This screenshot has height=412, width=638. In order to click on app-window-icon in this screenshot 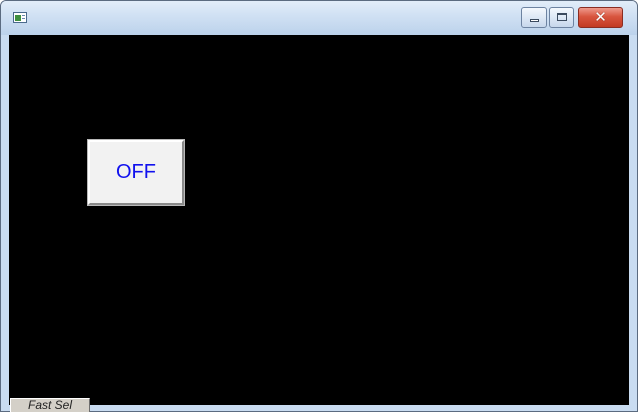, I will do `click(20, 17)`.